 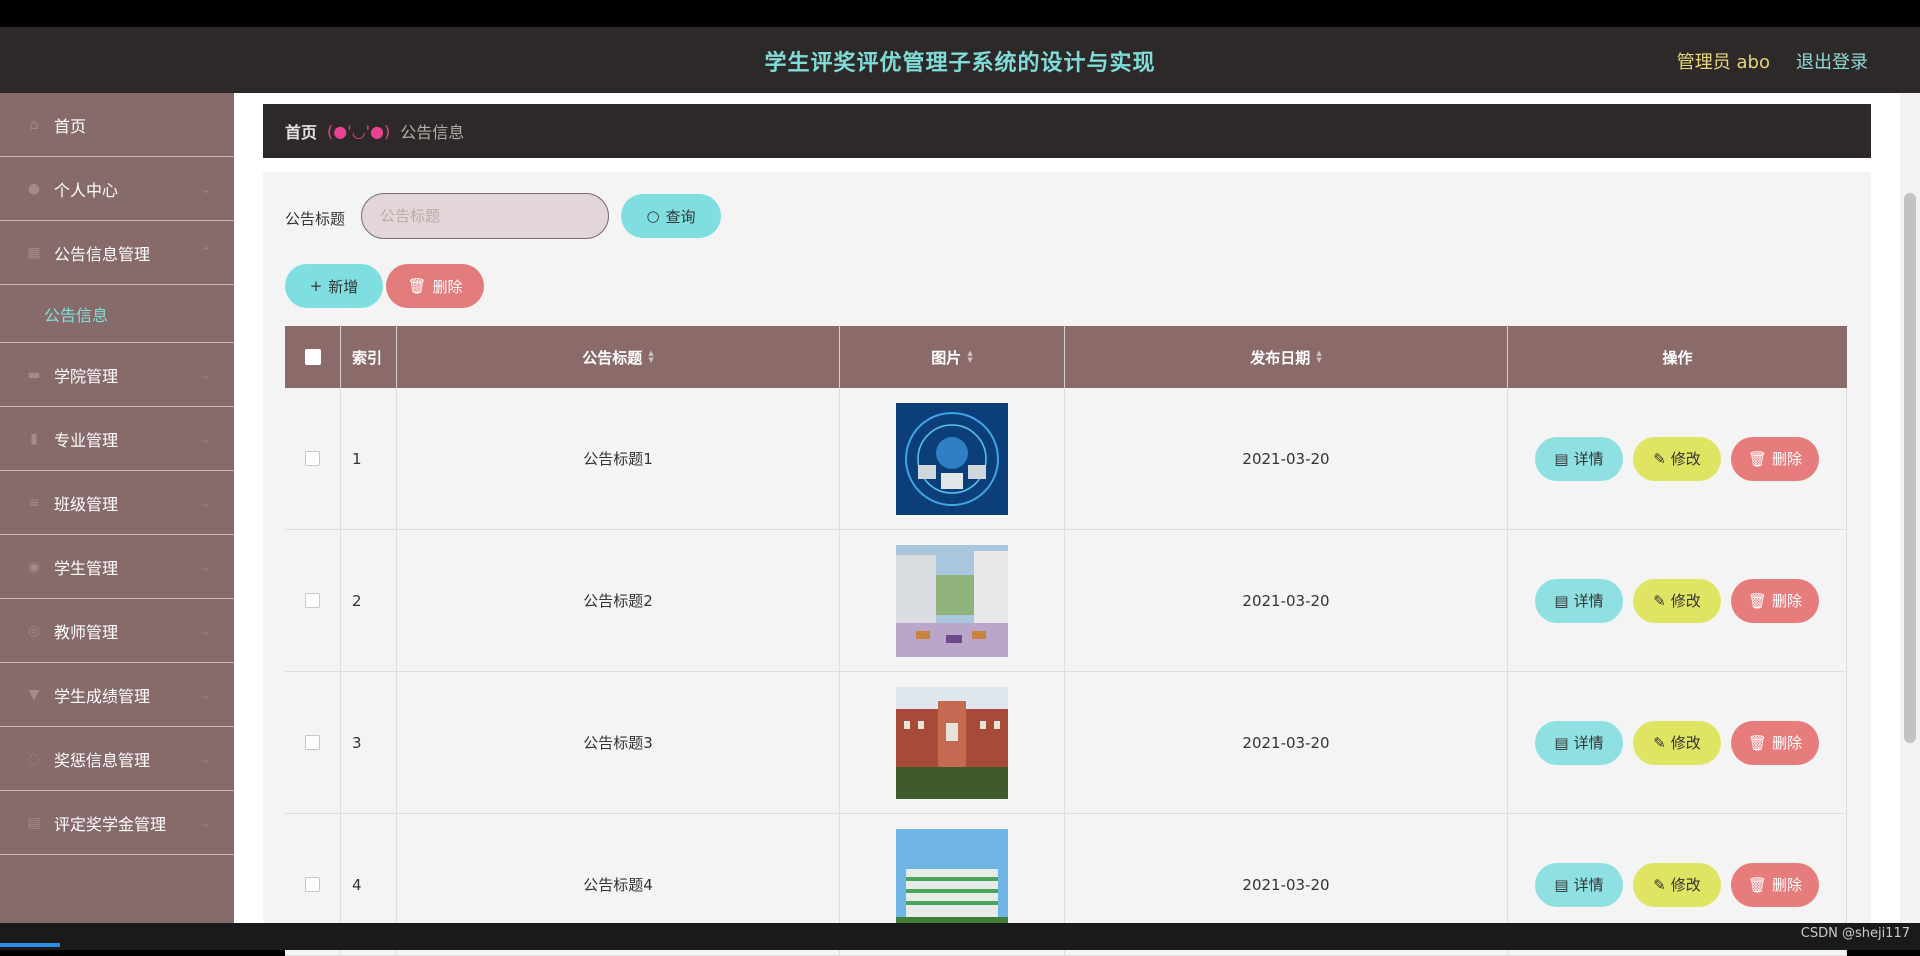 What do you see at coordinates (334, 286) in the screenshot?
I see `add-button: + 新增` at bounding box center [334, 286].